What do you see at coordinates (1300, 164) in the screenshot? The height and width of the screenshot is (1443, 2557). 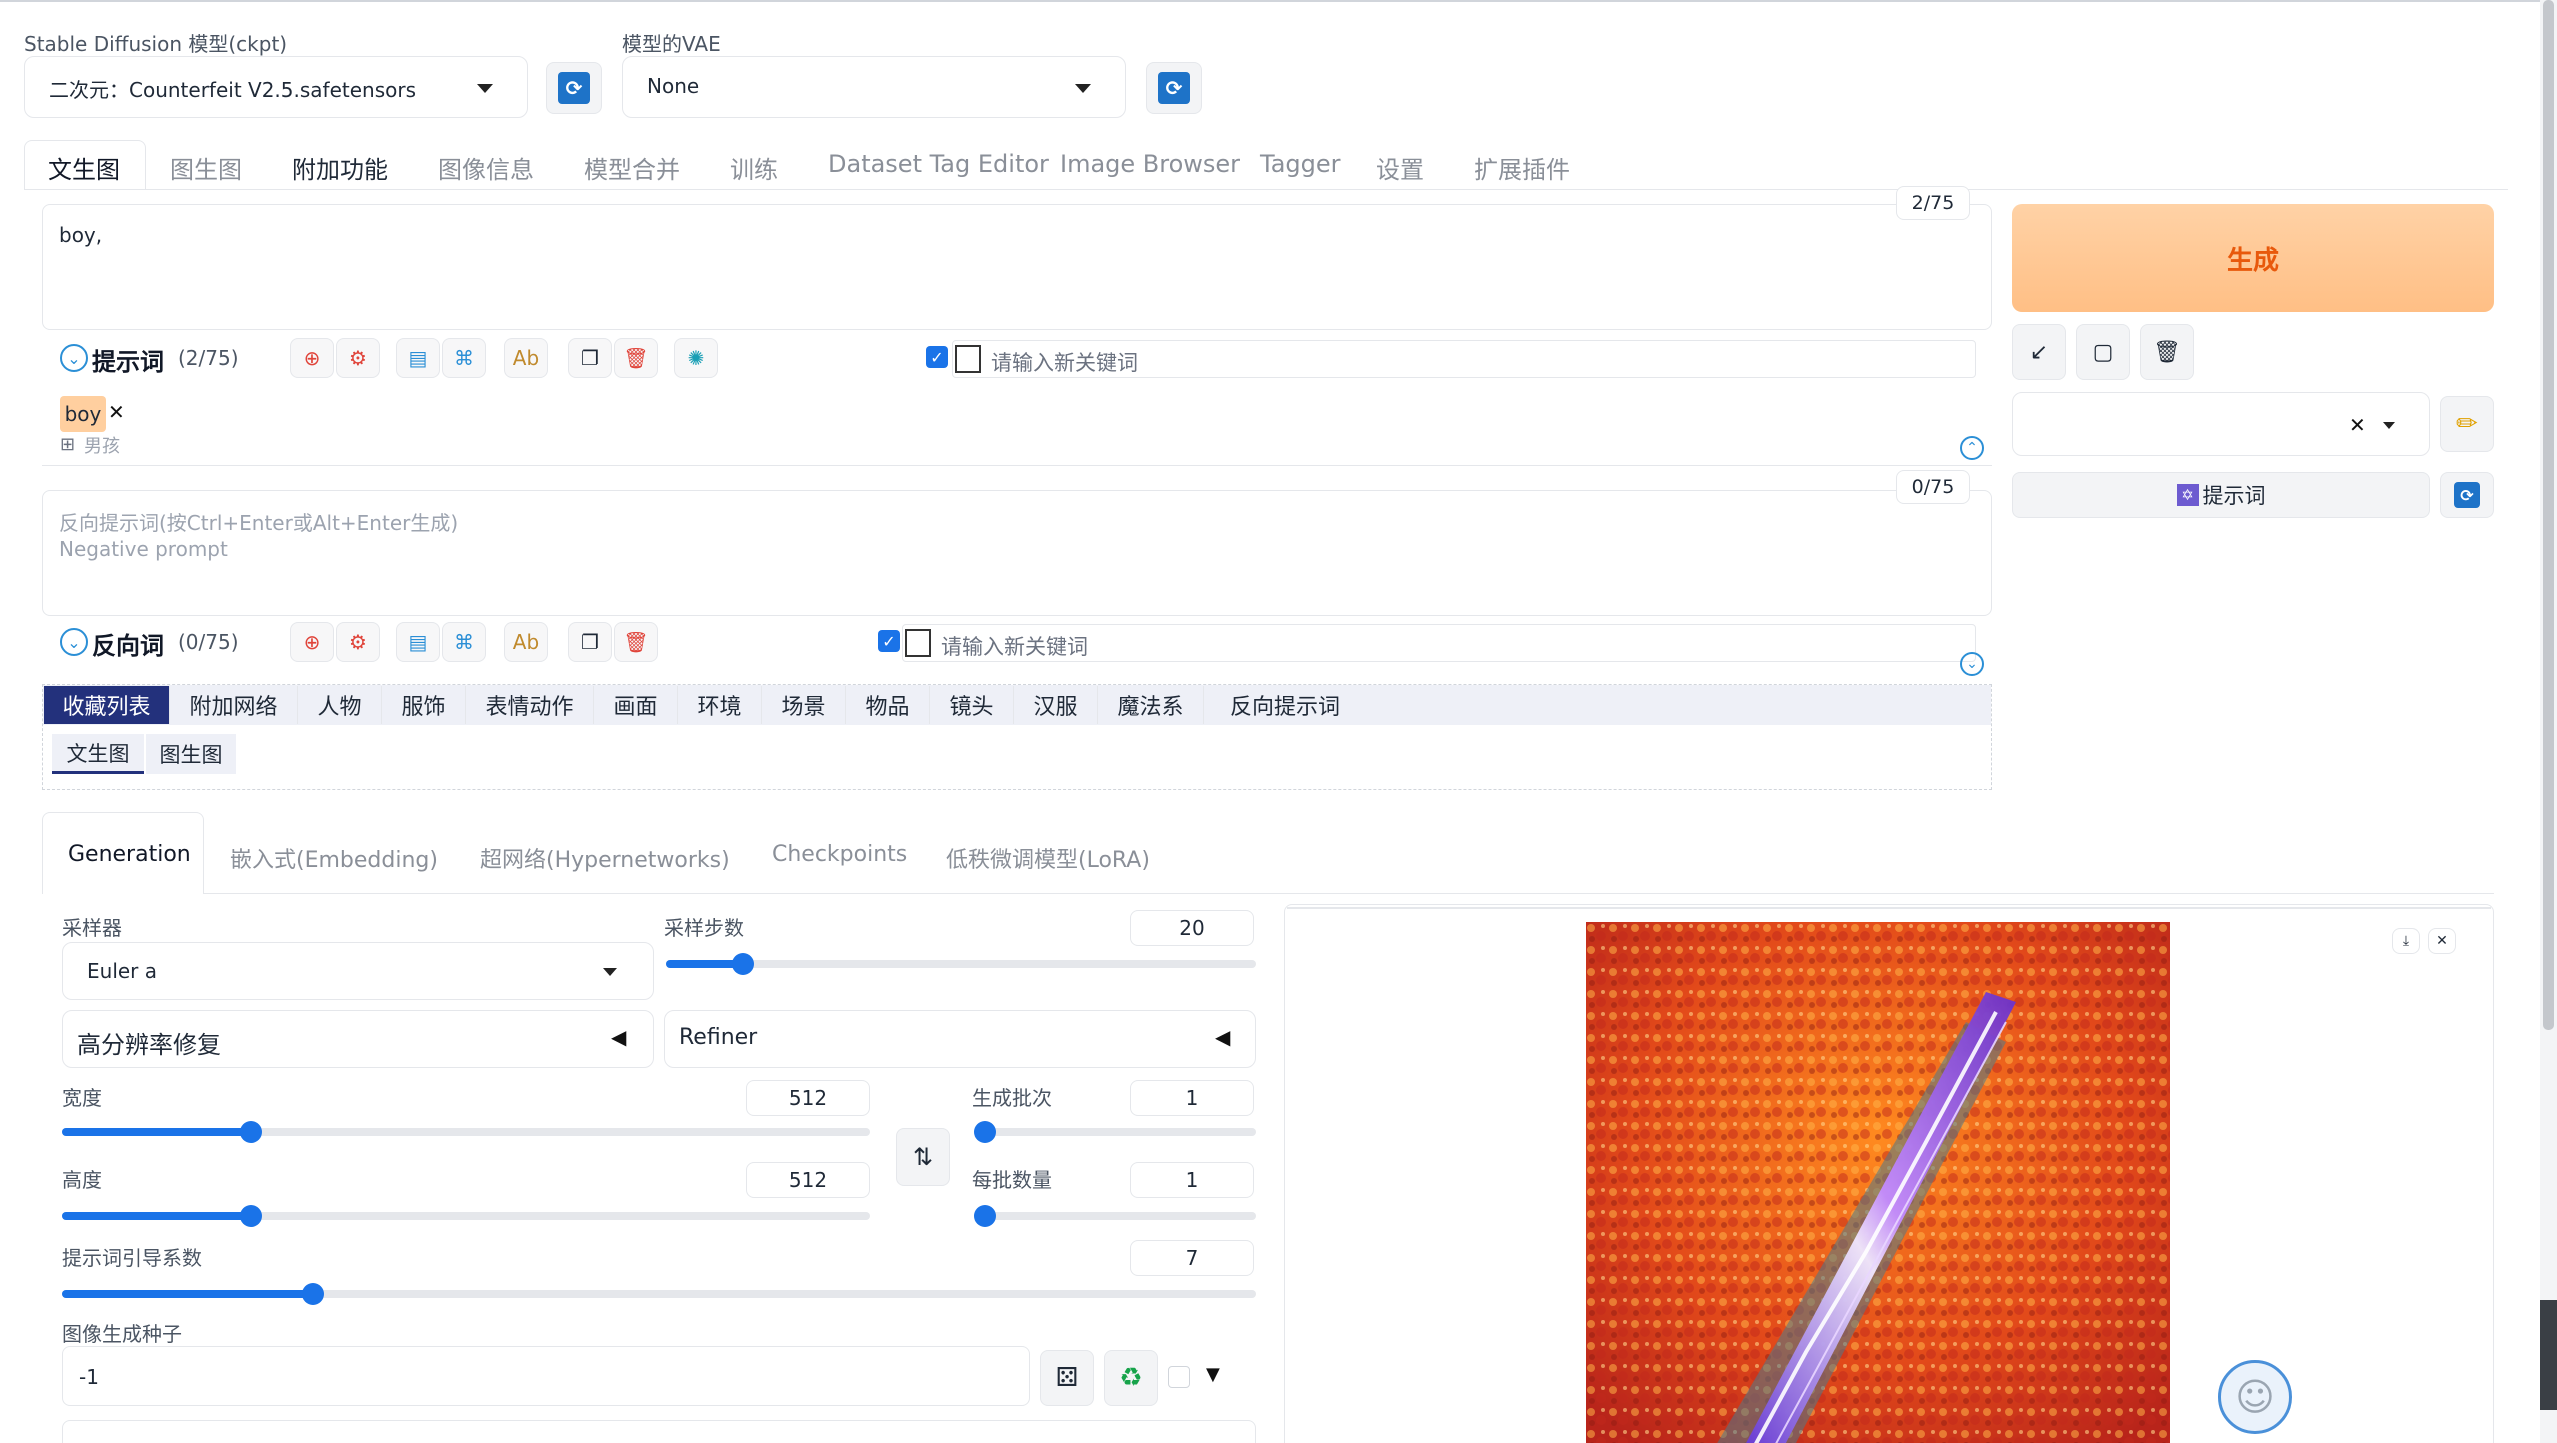 I see `tab-tagger: Tagger` at bounding box center [1300, 164].